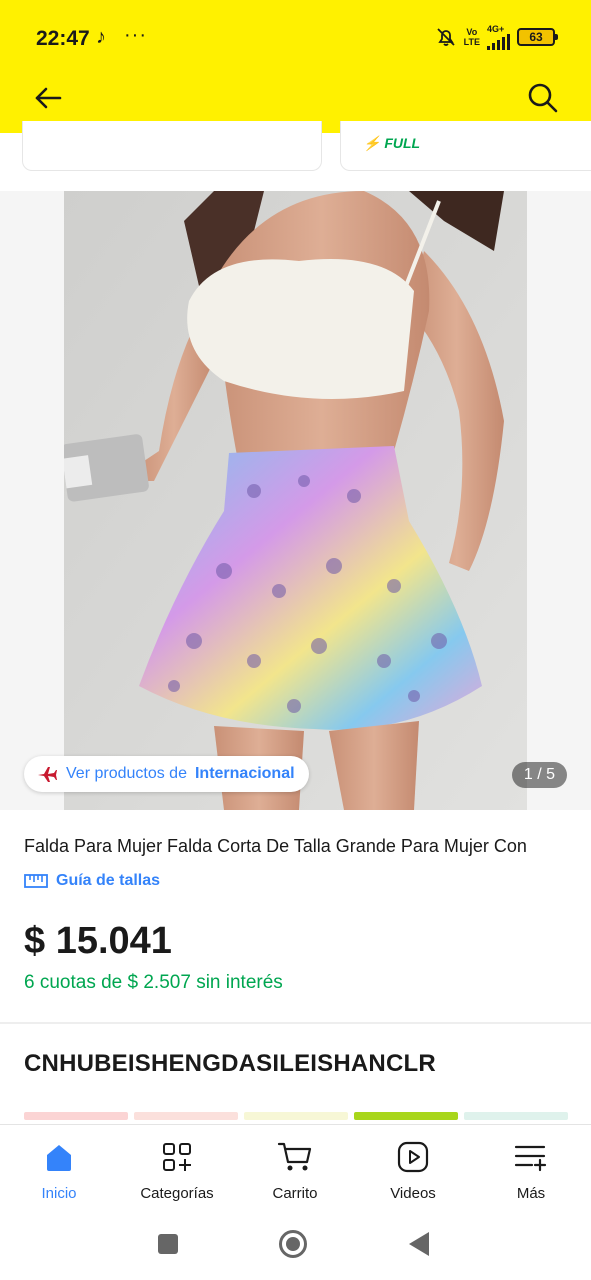 The image size is (591, 1280). What do you see at coordinates (539, 775) in the screenshot?
I see `image-counter: 1 / 5` at bounding box center [539, 775].